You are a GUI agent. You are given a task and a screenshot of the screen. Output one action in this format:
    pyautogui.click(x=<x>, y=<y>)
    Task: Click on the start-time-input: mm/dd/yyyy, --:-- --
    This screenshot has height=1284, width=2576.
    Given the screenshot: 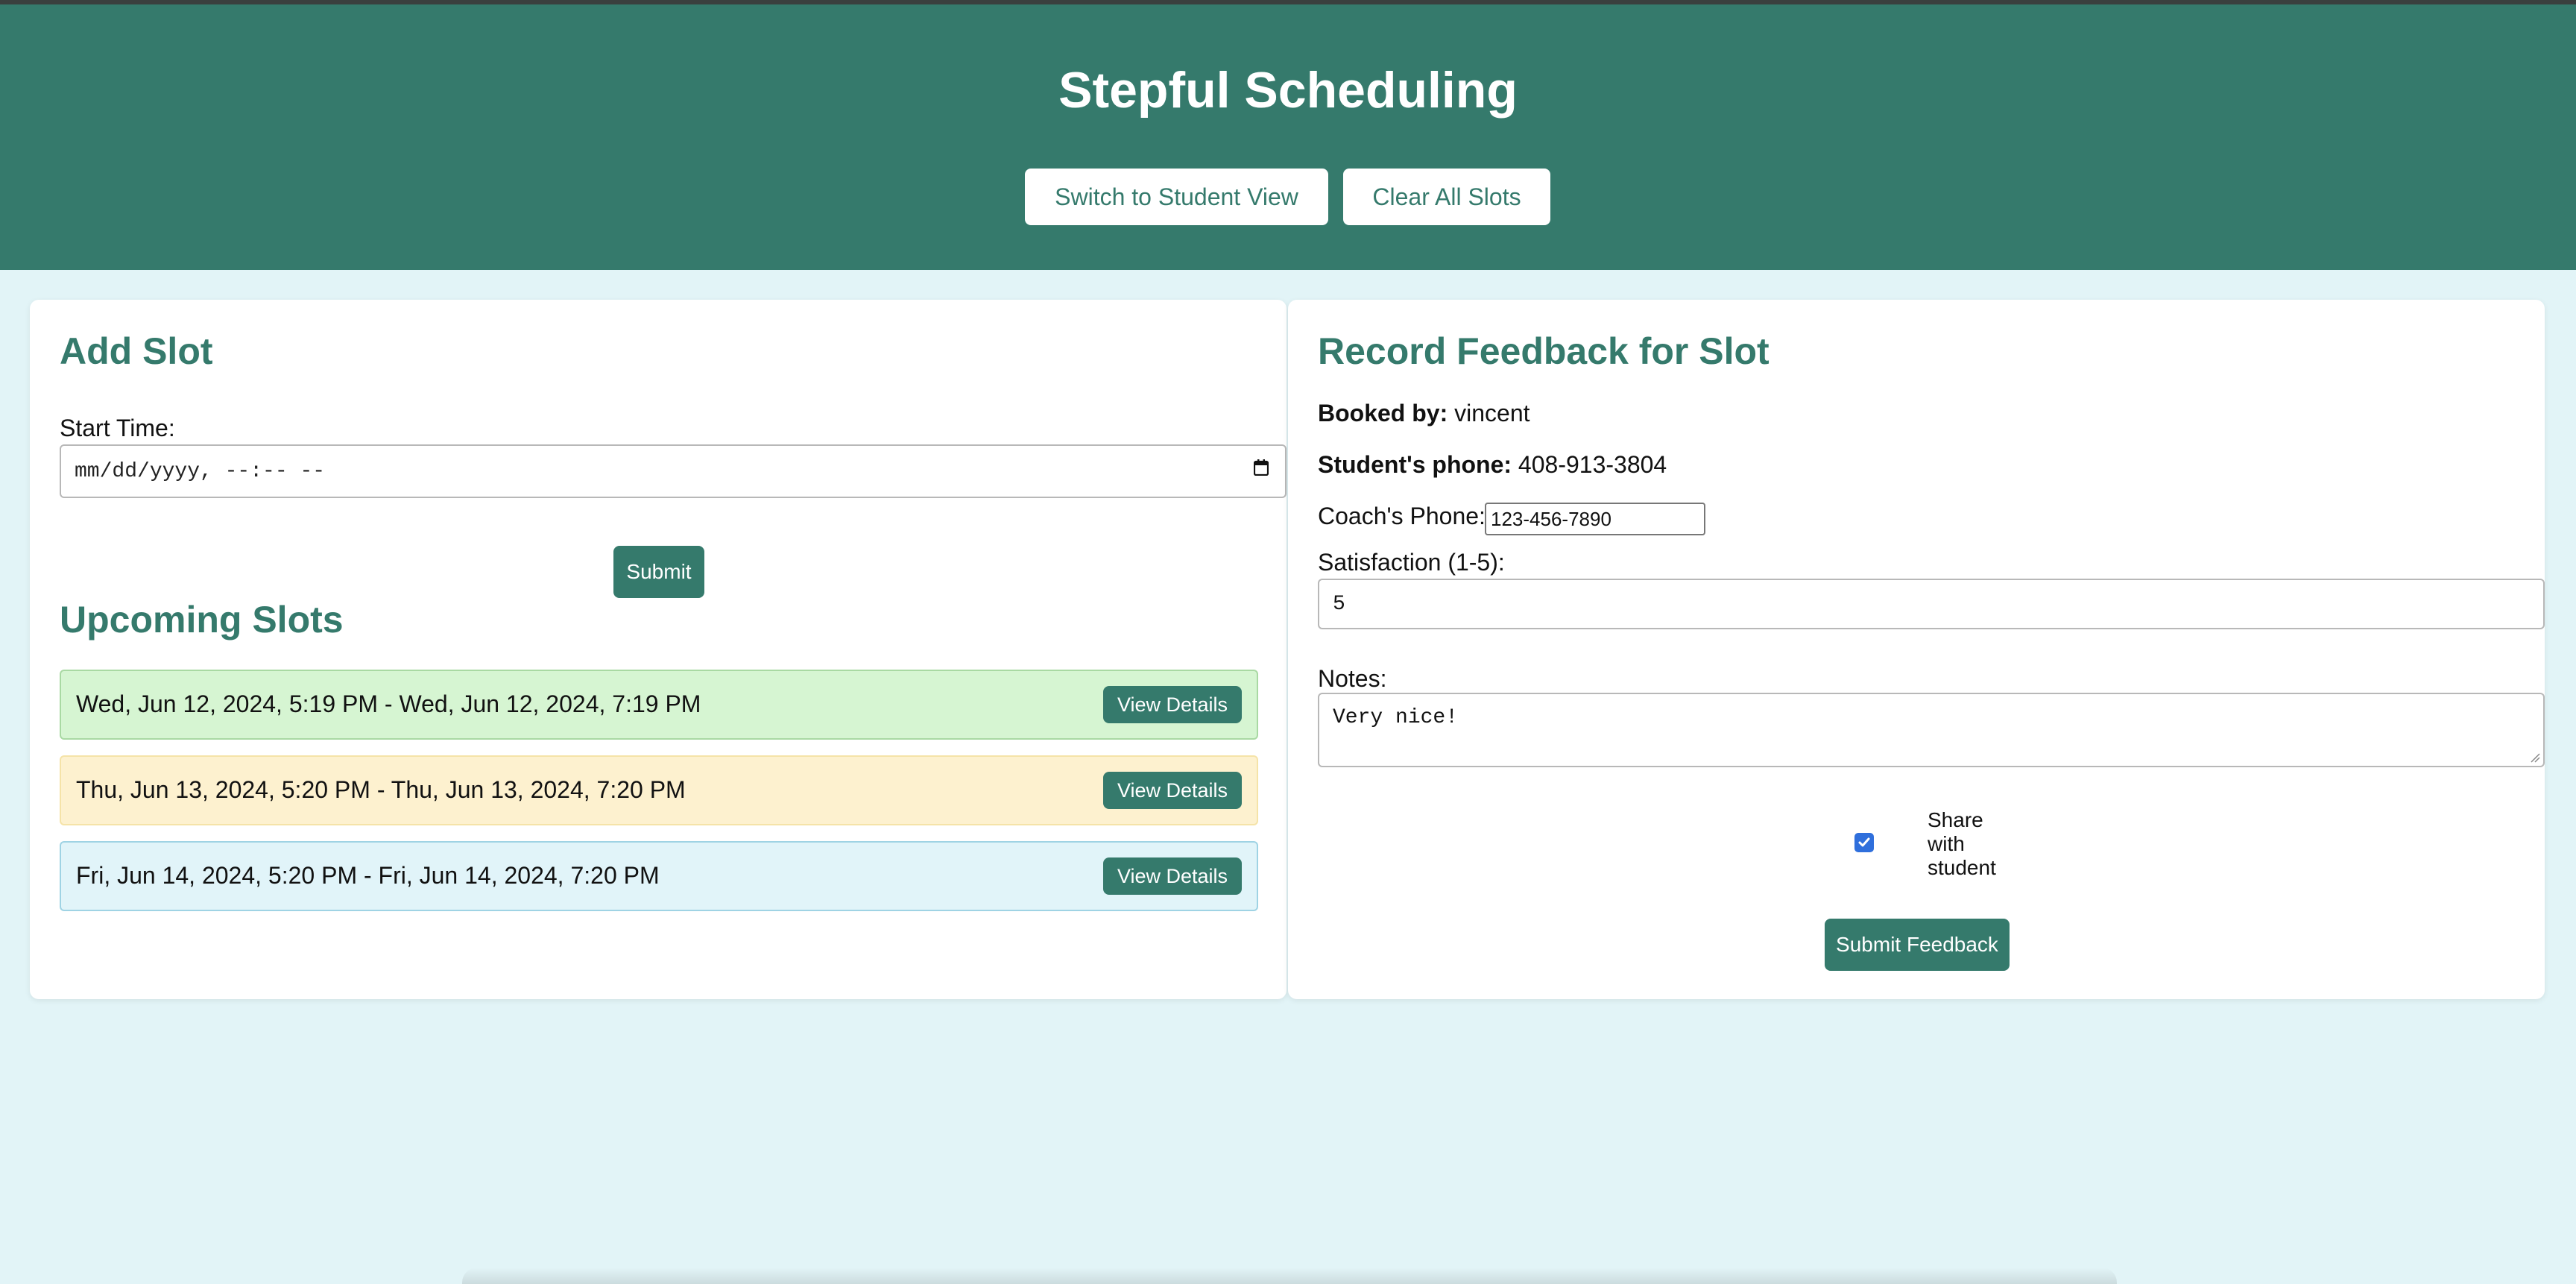 What is the action you would take?
    pyautogui.click(x=673, y=471)
    